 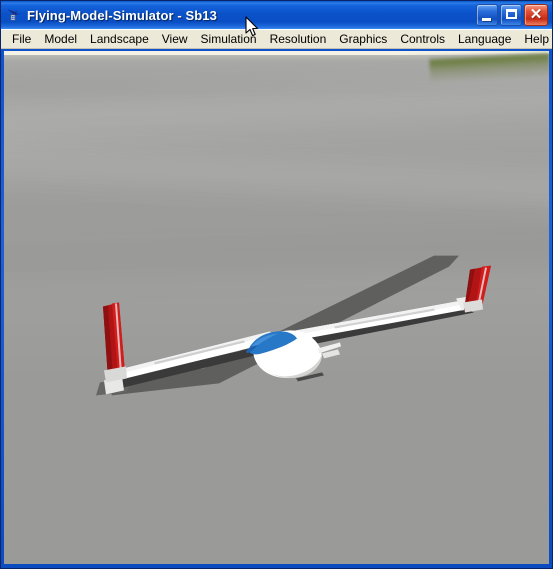 What do you see at coordinates (175, 39) in the screenshot?
I see `menu-item-view: View` at bounding box center [175, 39].